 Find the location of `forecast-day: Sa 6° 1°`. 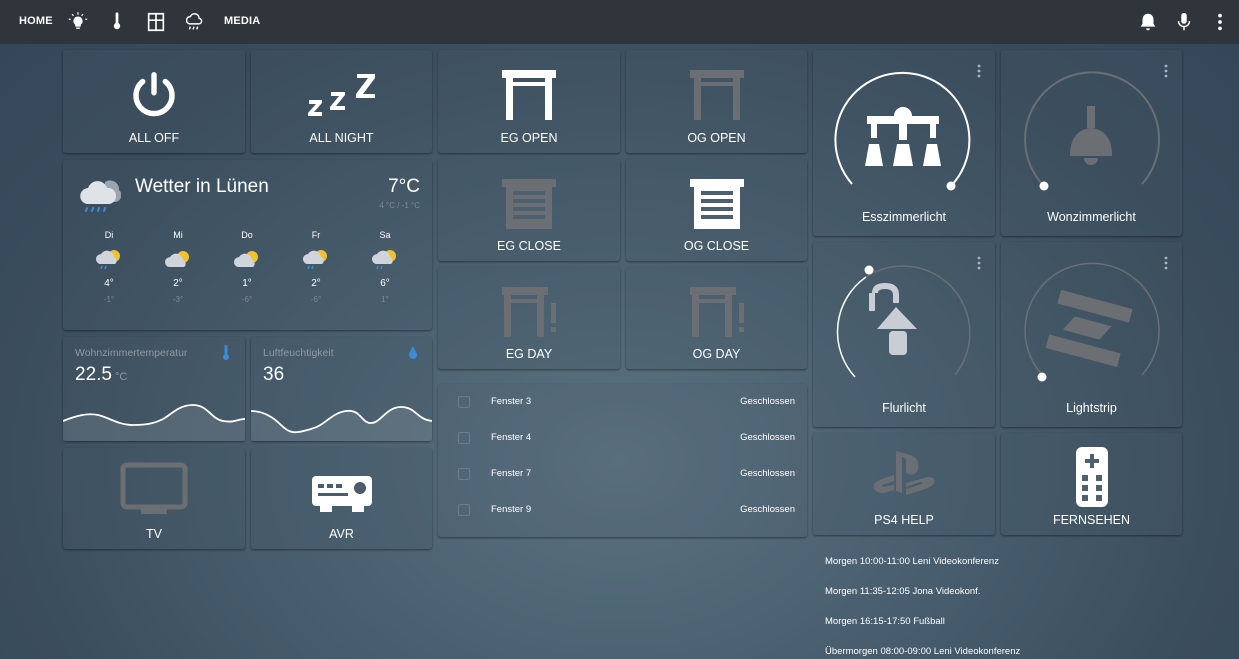

forecast-day: Sa 6° 1° is located at coordinates (385, 267).